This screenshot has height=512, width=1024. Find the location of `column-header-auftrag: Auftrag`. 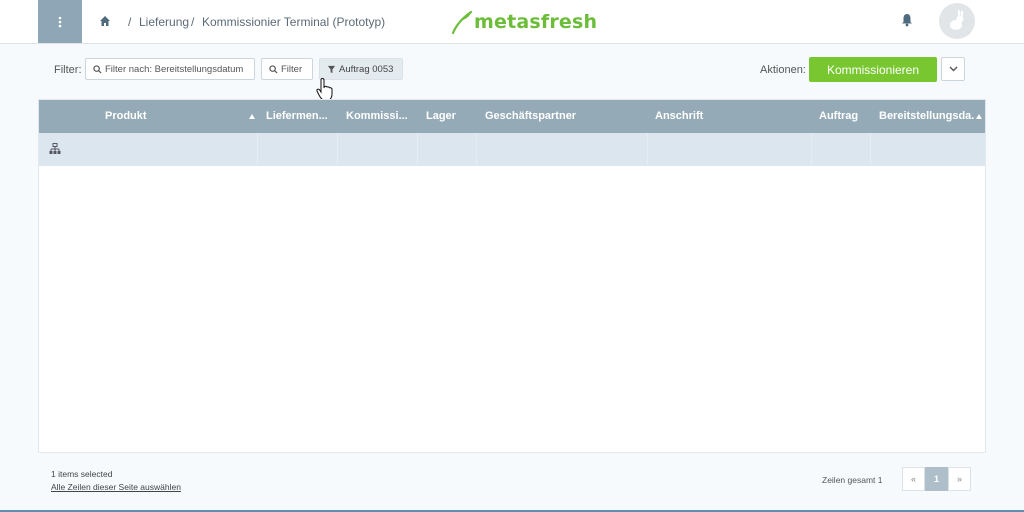

column-header-auftrag: Auftrag is located at coordinates (841, 116).